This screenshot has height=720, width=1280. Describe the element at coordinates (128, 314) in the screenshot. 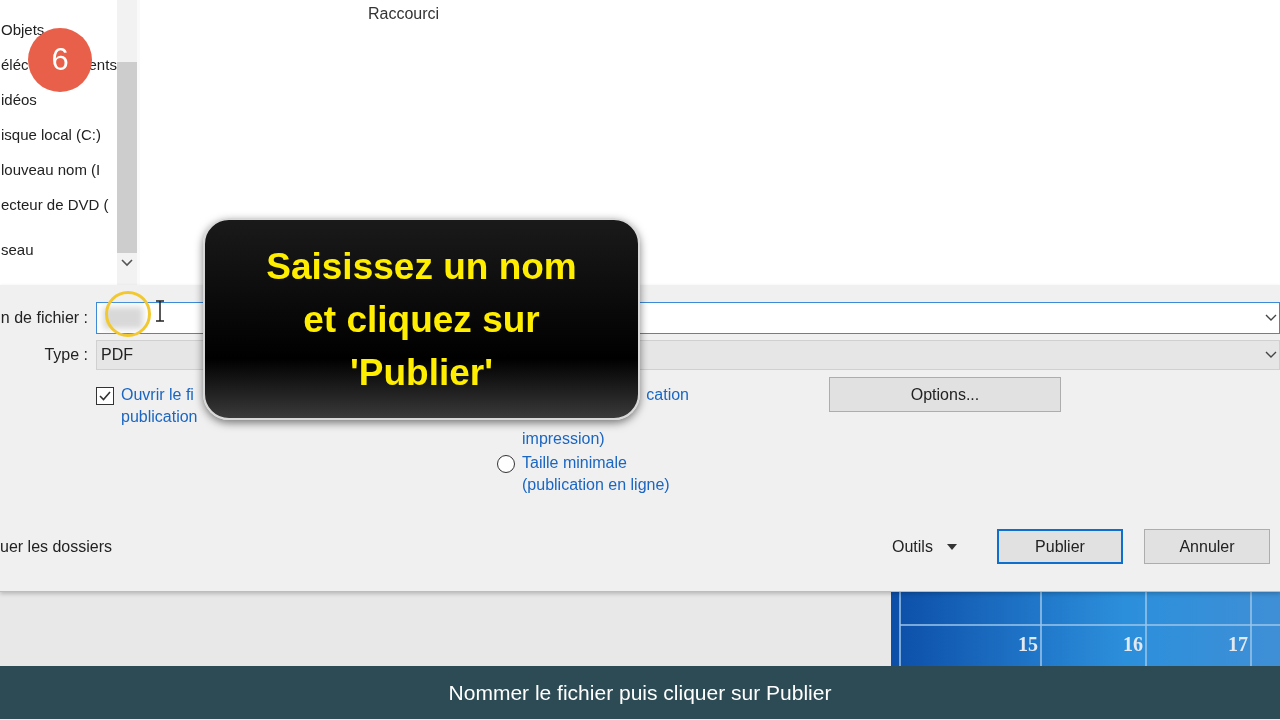

I see `highlight-circle` at that location.